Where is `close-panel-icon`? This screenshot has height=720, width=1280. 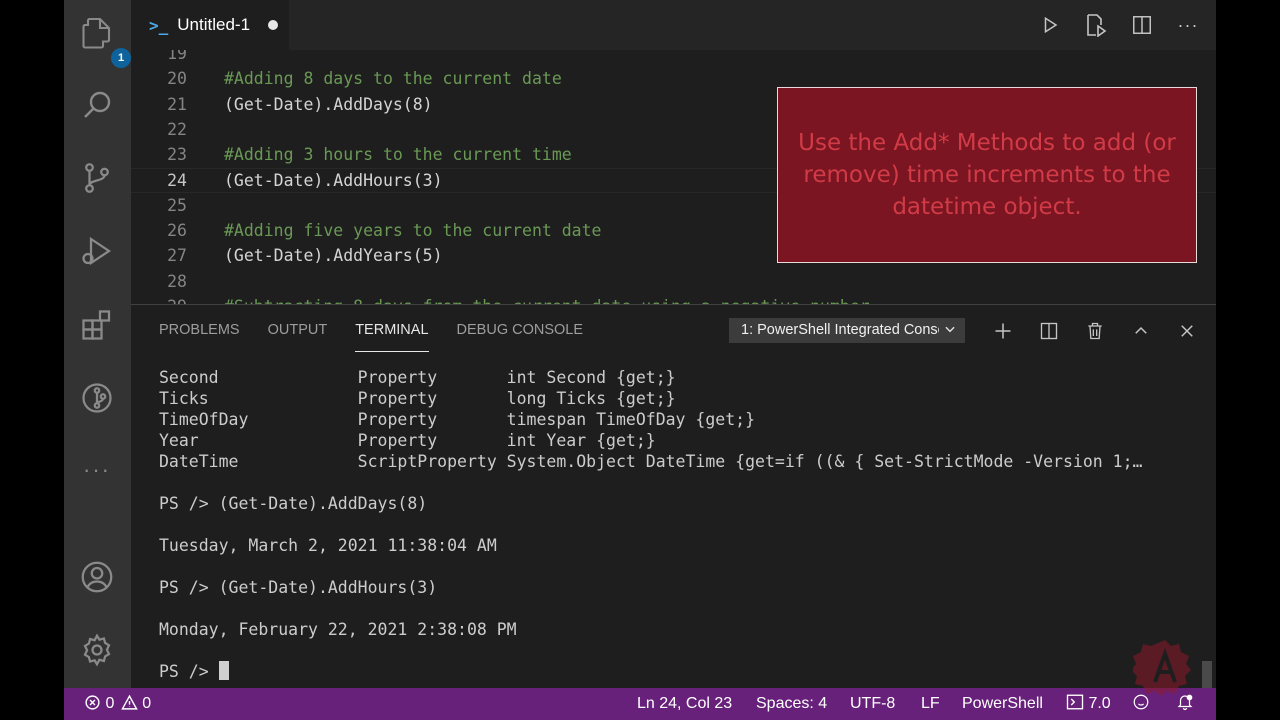 close-panel-icon is located at coordinates (1187, 331).